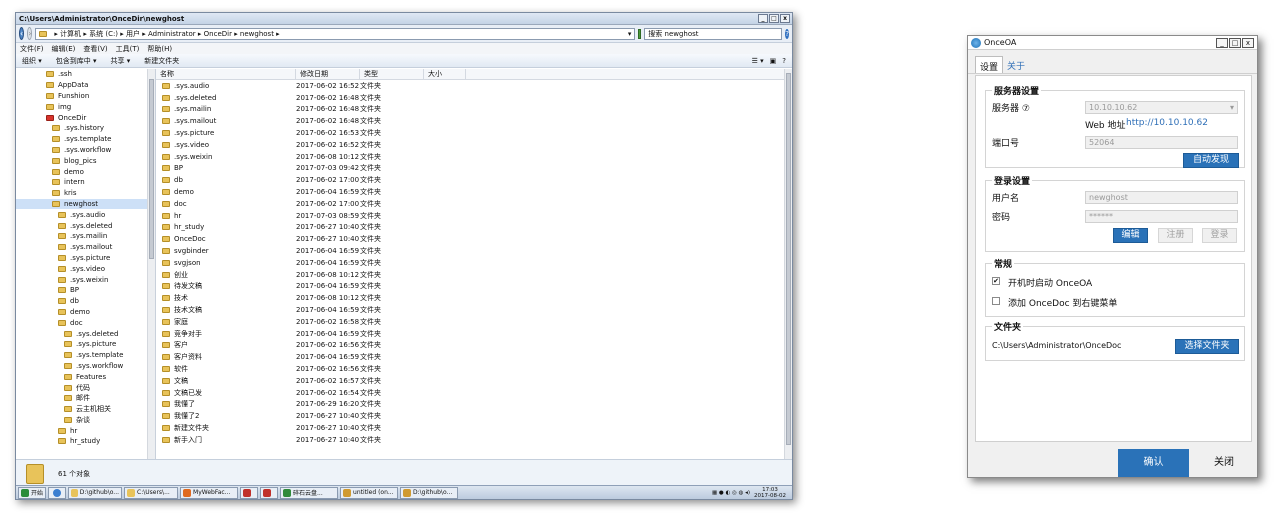  Describe the element at coordinates (474, 263) in the screenshot. I see `file-row: svgjson 2017-06-04 16:59 文件夹` at that location.